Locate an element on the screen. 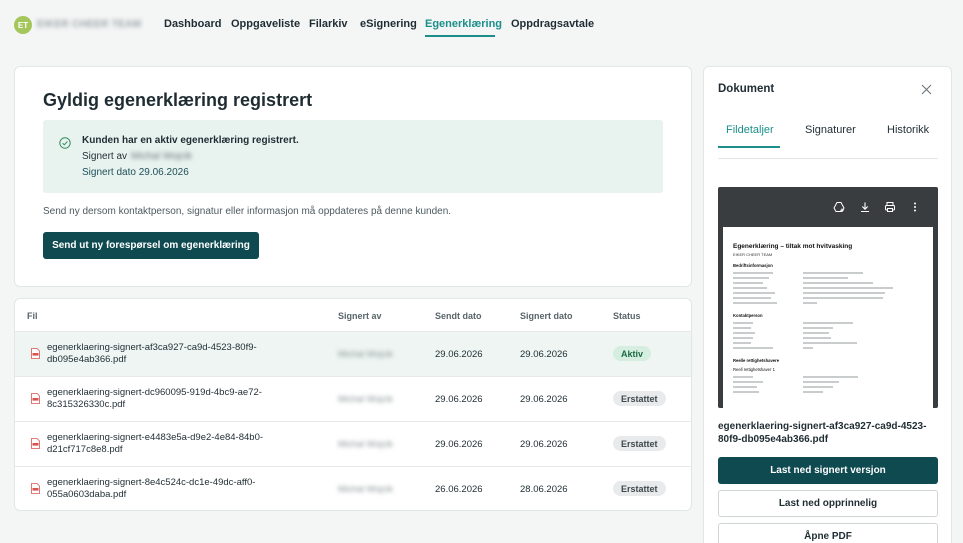 Image resolution: width=963 pixels, height=543 pixels. close-icon is located at coordinates (926, 89).